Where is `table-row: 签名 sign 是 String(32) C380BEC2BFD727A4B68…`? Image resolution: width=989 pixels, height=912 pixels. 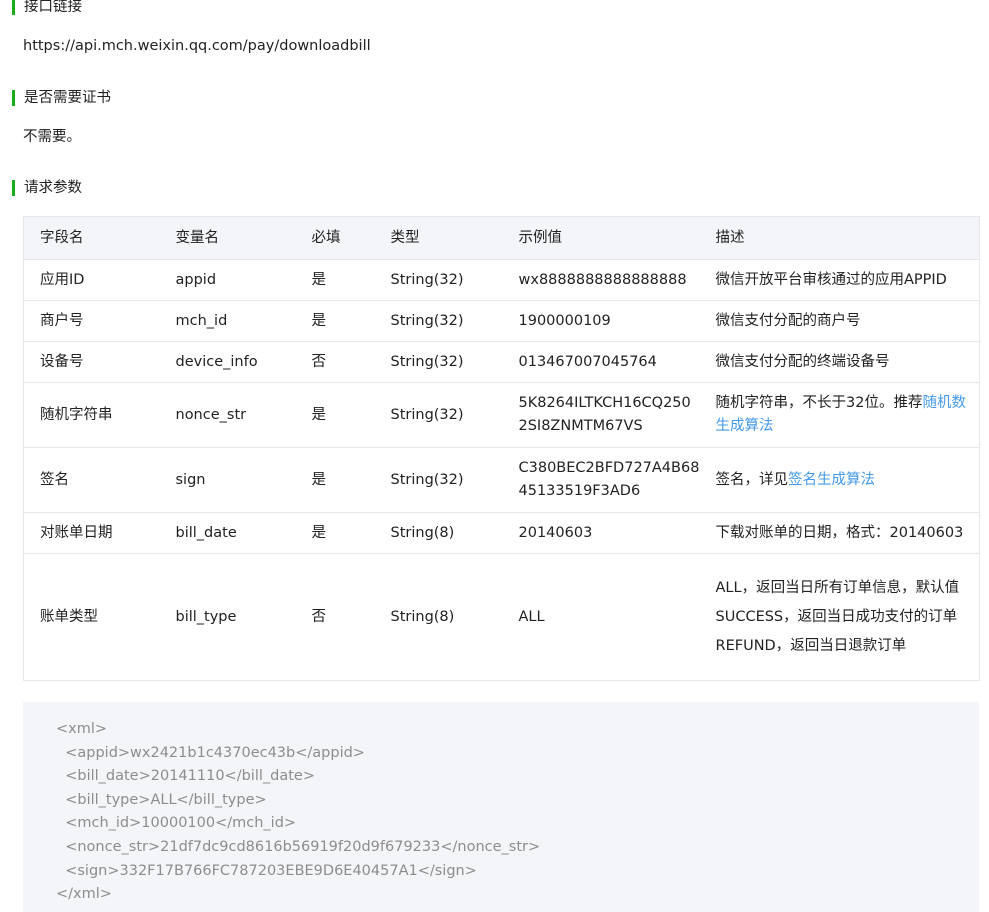 table-row: 签名 sign 是 String(32) C380BEC2BFD727A4B68… is located at coordinates (501, 480).